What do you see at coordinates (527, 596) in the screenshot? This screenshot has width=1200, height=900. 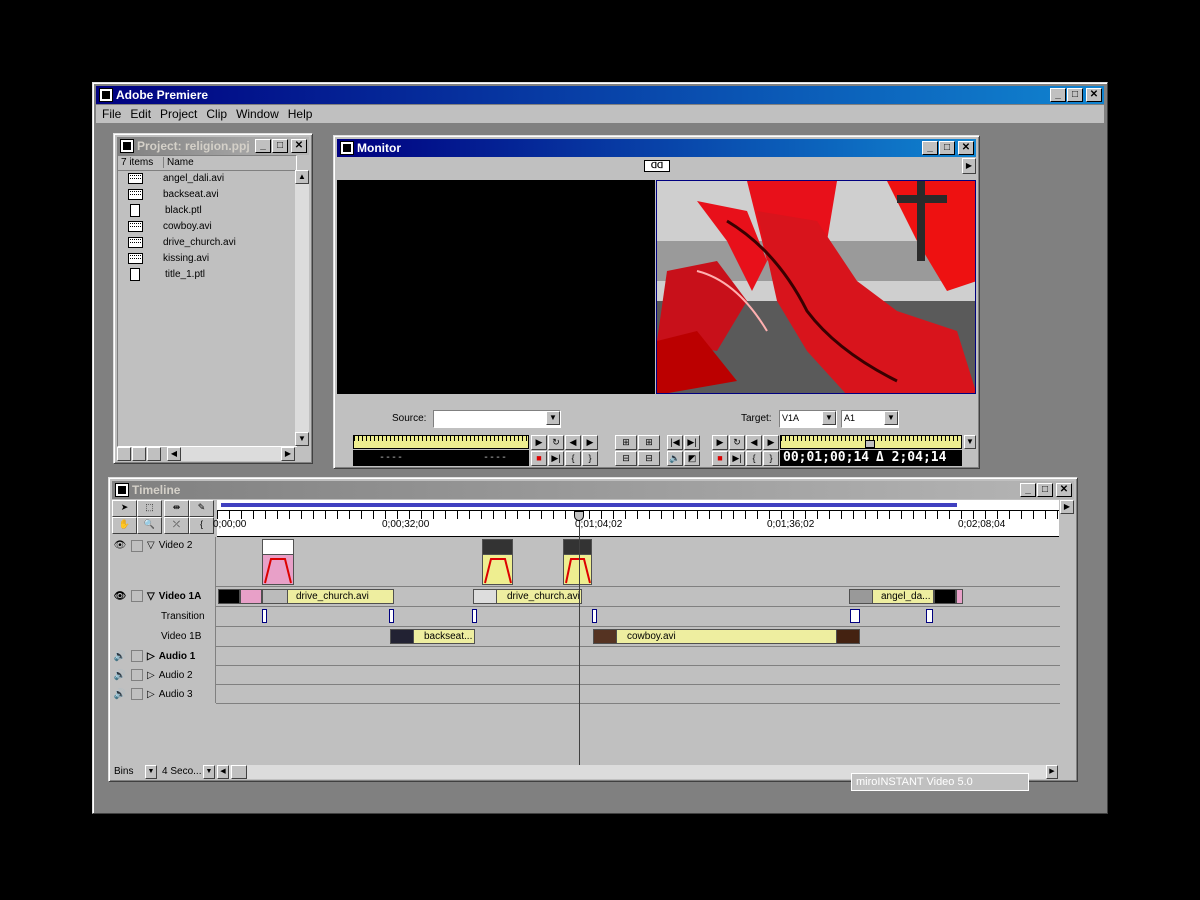 I see `clip-drive-church-2: drive_church.avi` at bounding box center [527, 596].